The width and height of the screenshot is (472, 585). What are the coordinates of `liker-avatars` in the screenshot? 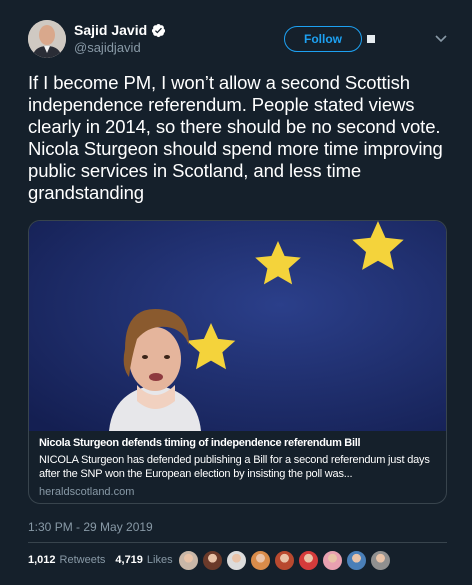 It's located at (284, 560).